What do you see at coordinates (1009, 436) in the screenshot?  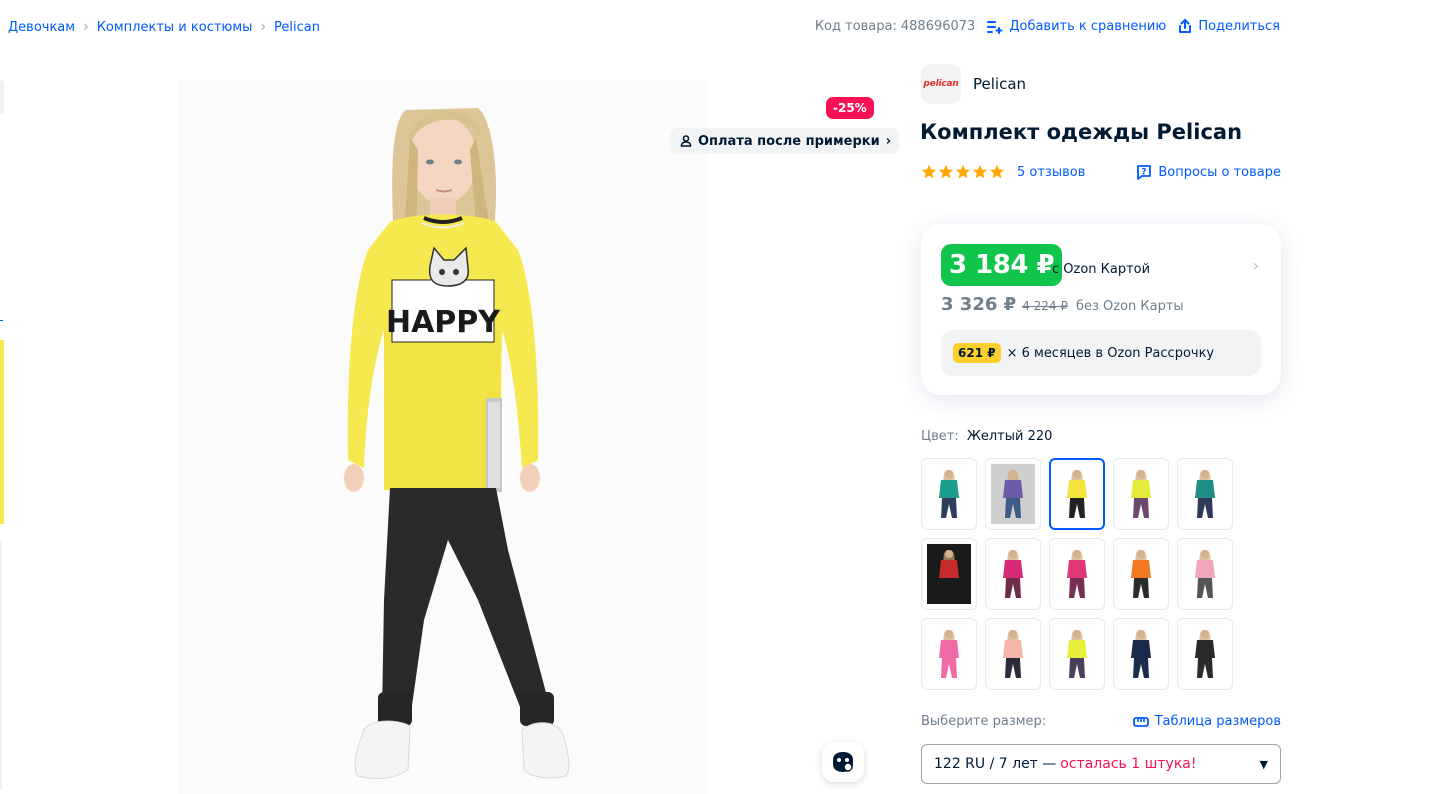 I see `color-value: Желтый 220` at bounding box center [1009, 436].